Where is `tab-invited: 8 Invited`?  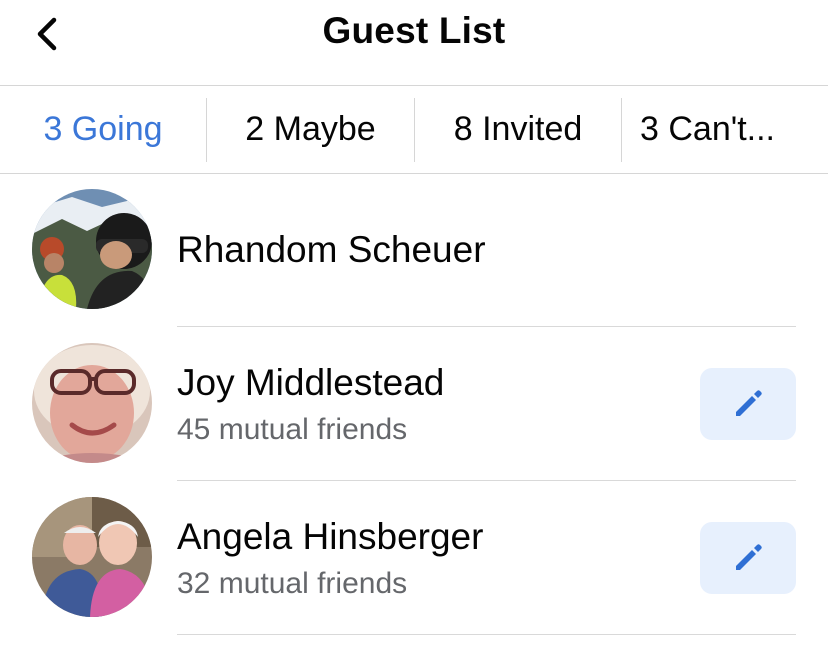
tab-invited: 8 Invited is located at coordinates (518, 130).